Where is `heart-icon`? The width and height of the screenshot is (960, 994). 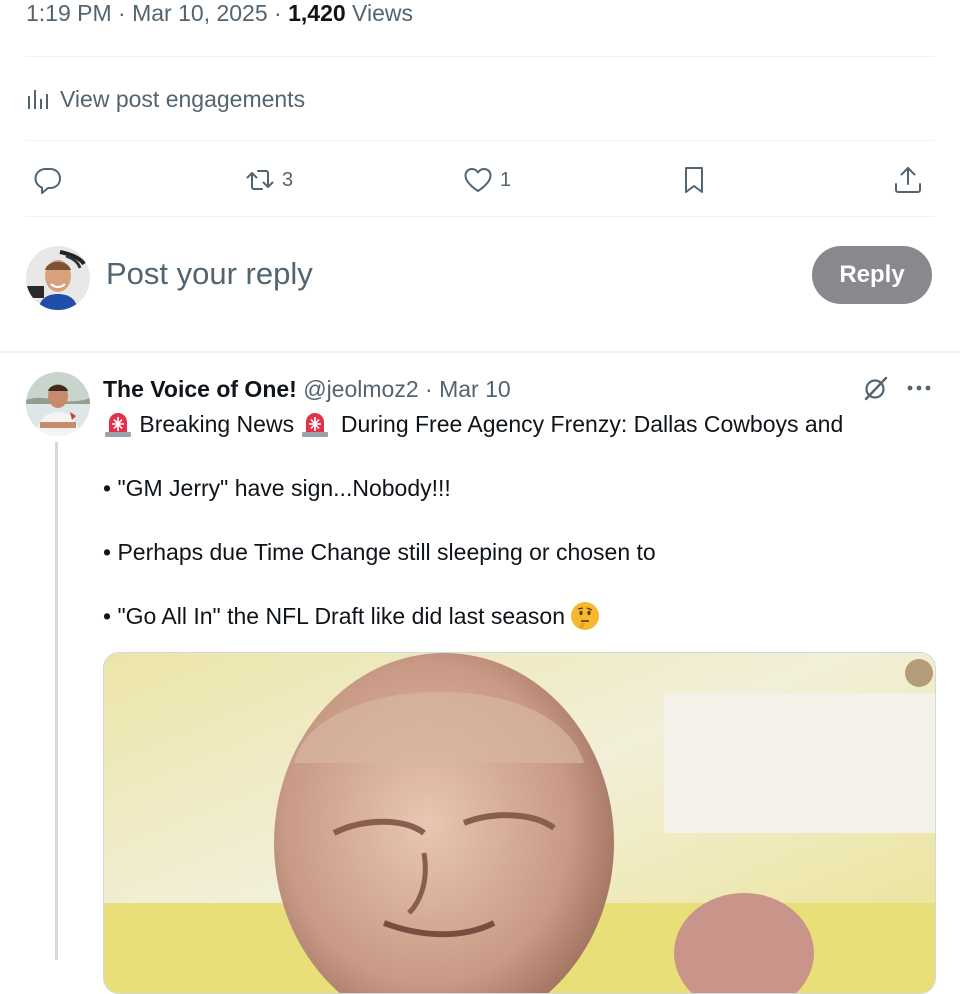
heart-icon is located at coordinates (478, 180).